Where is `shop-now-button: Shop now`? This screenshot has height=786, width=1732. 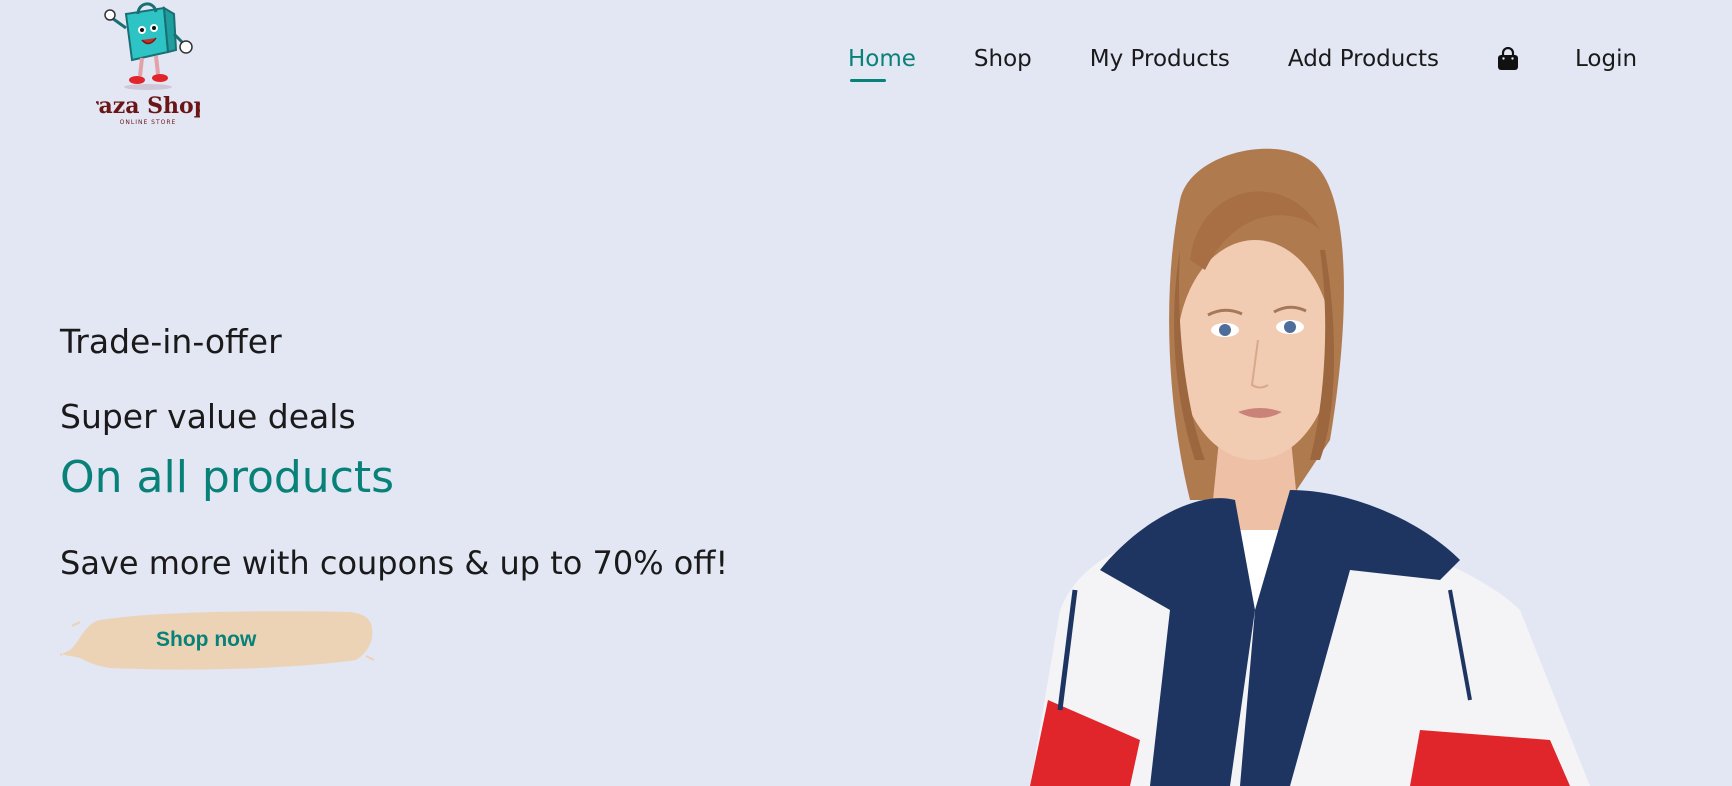
shop-now-button: Shop now is located at coordinates (218, 639).